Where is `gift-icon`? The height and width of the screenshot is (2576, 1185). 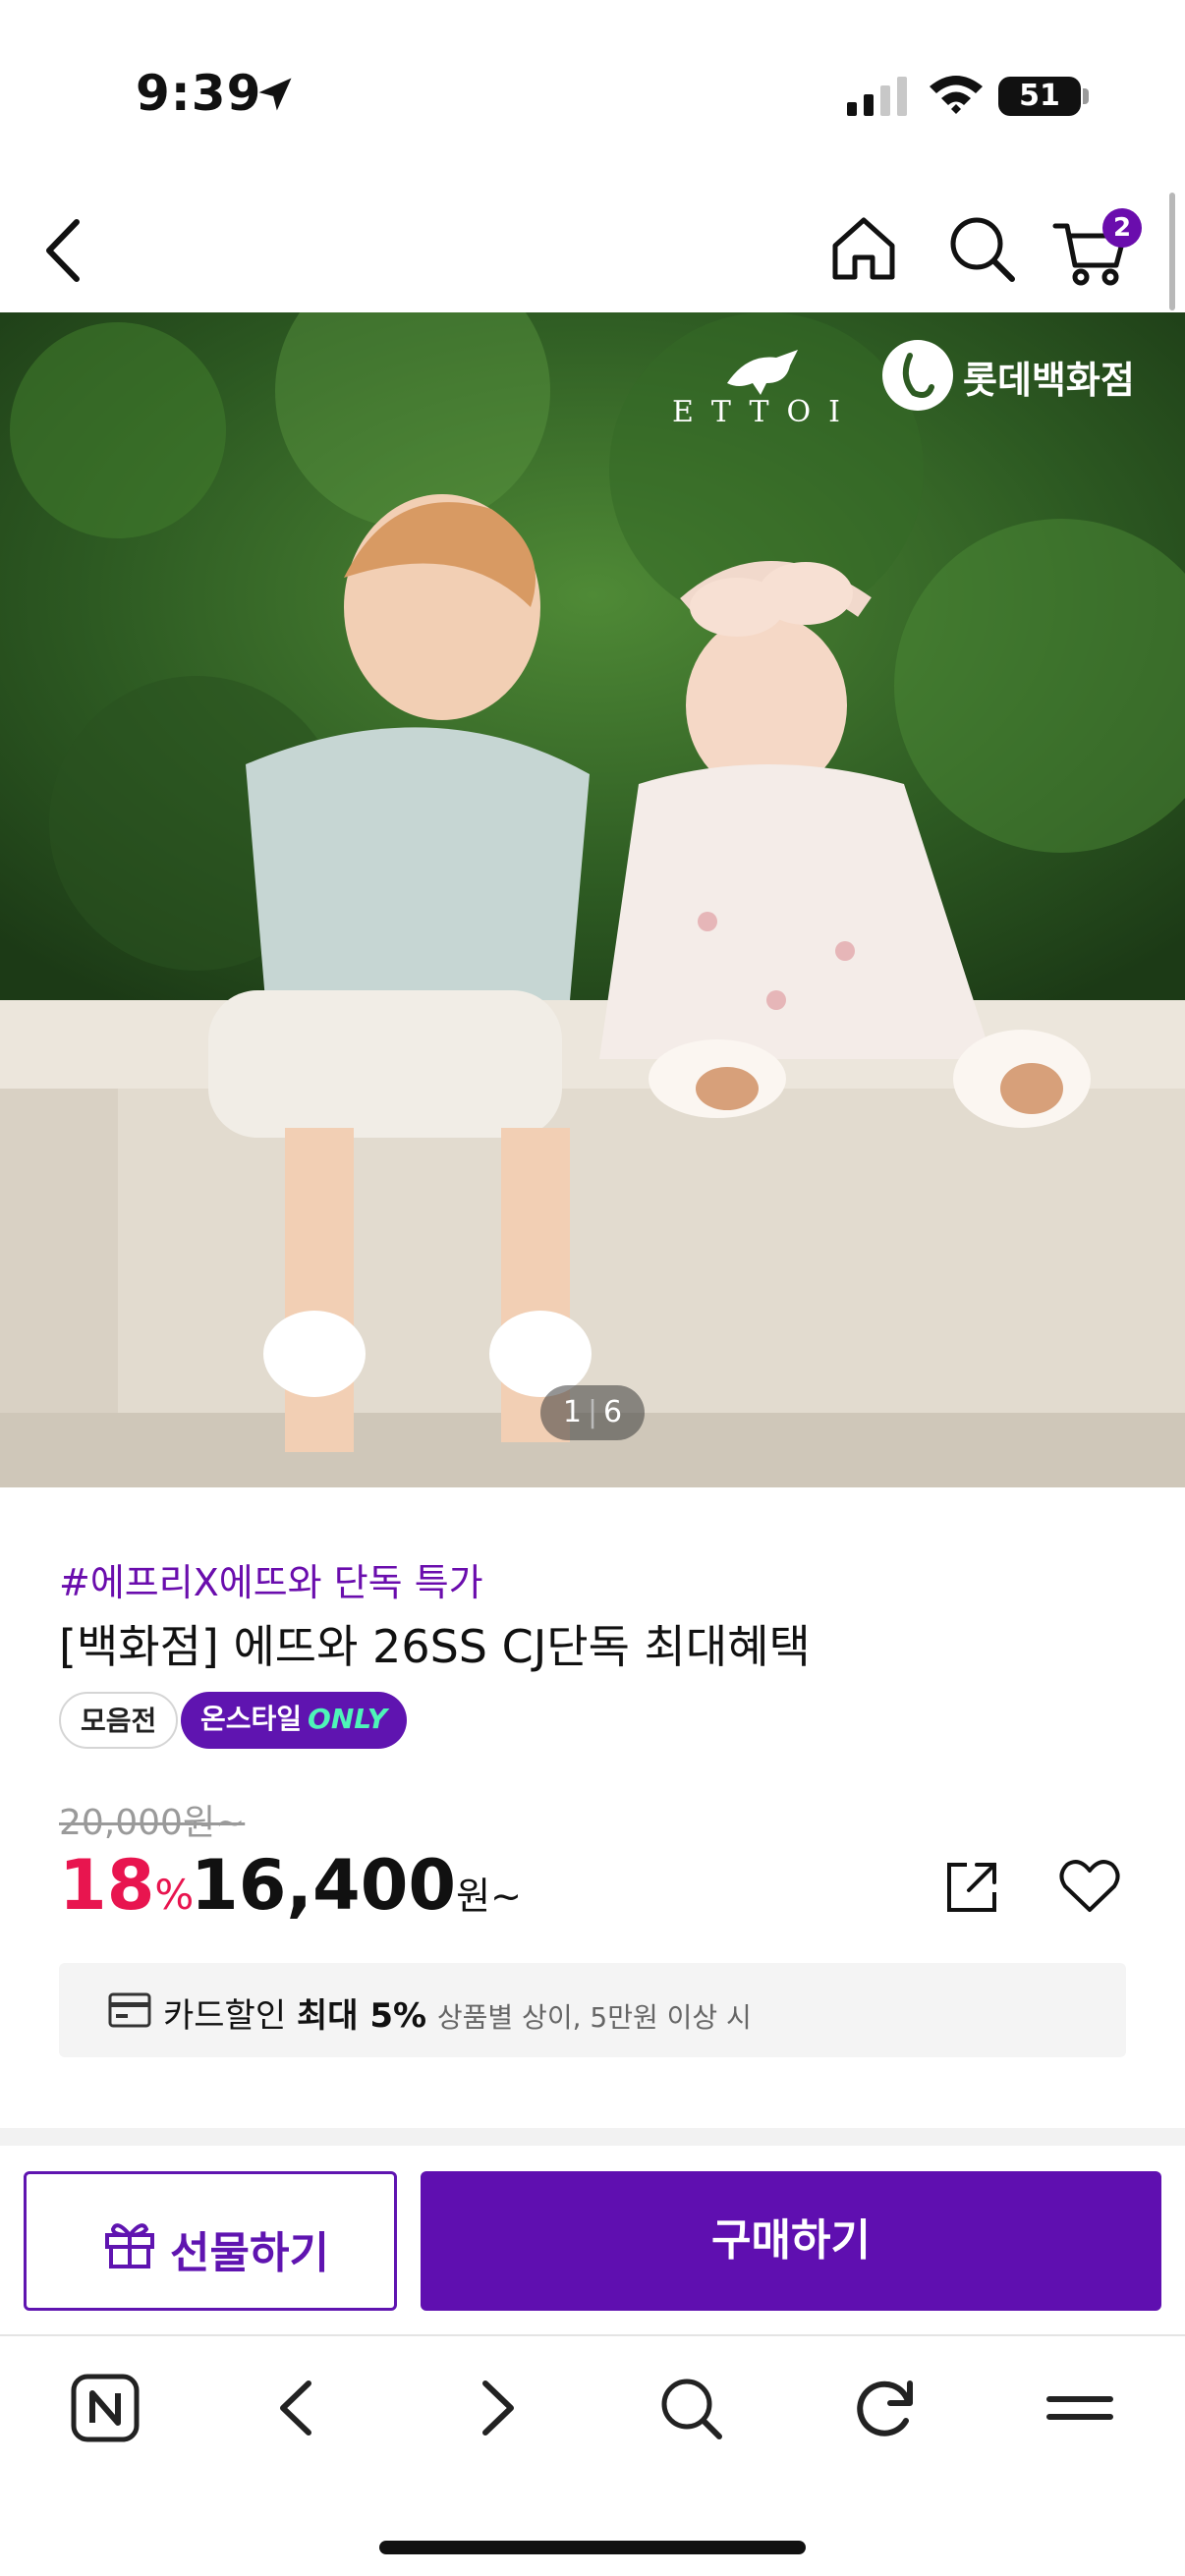
gift-icon is located at coordinates (130, 2245).